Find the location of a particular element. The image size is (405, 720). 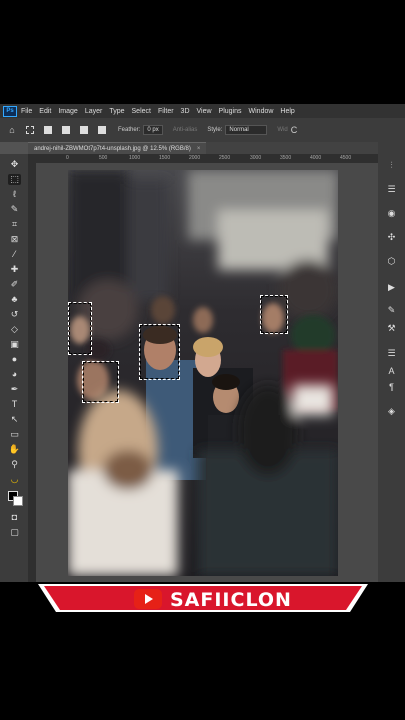

close-tab-icon: × is located at coordinates (199, 149).